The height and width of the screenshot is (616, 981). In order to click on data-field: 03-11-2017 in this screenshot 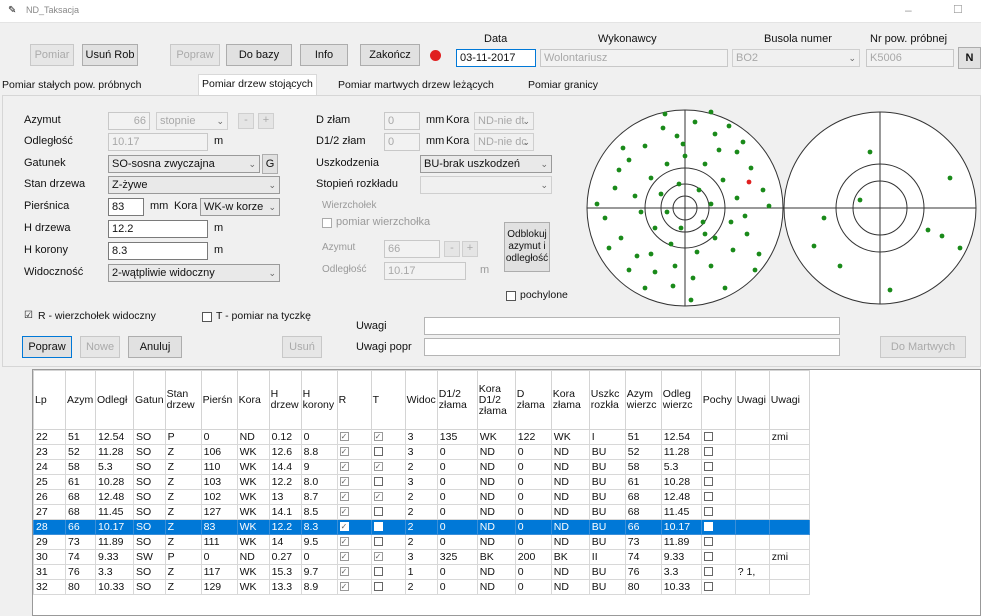, I will do `click(496, 58)`.